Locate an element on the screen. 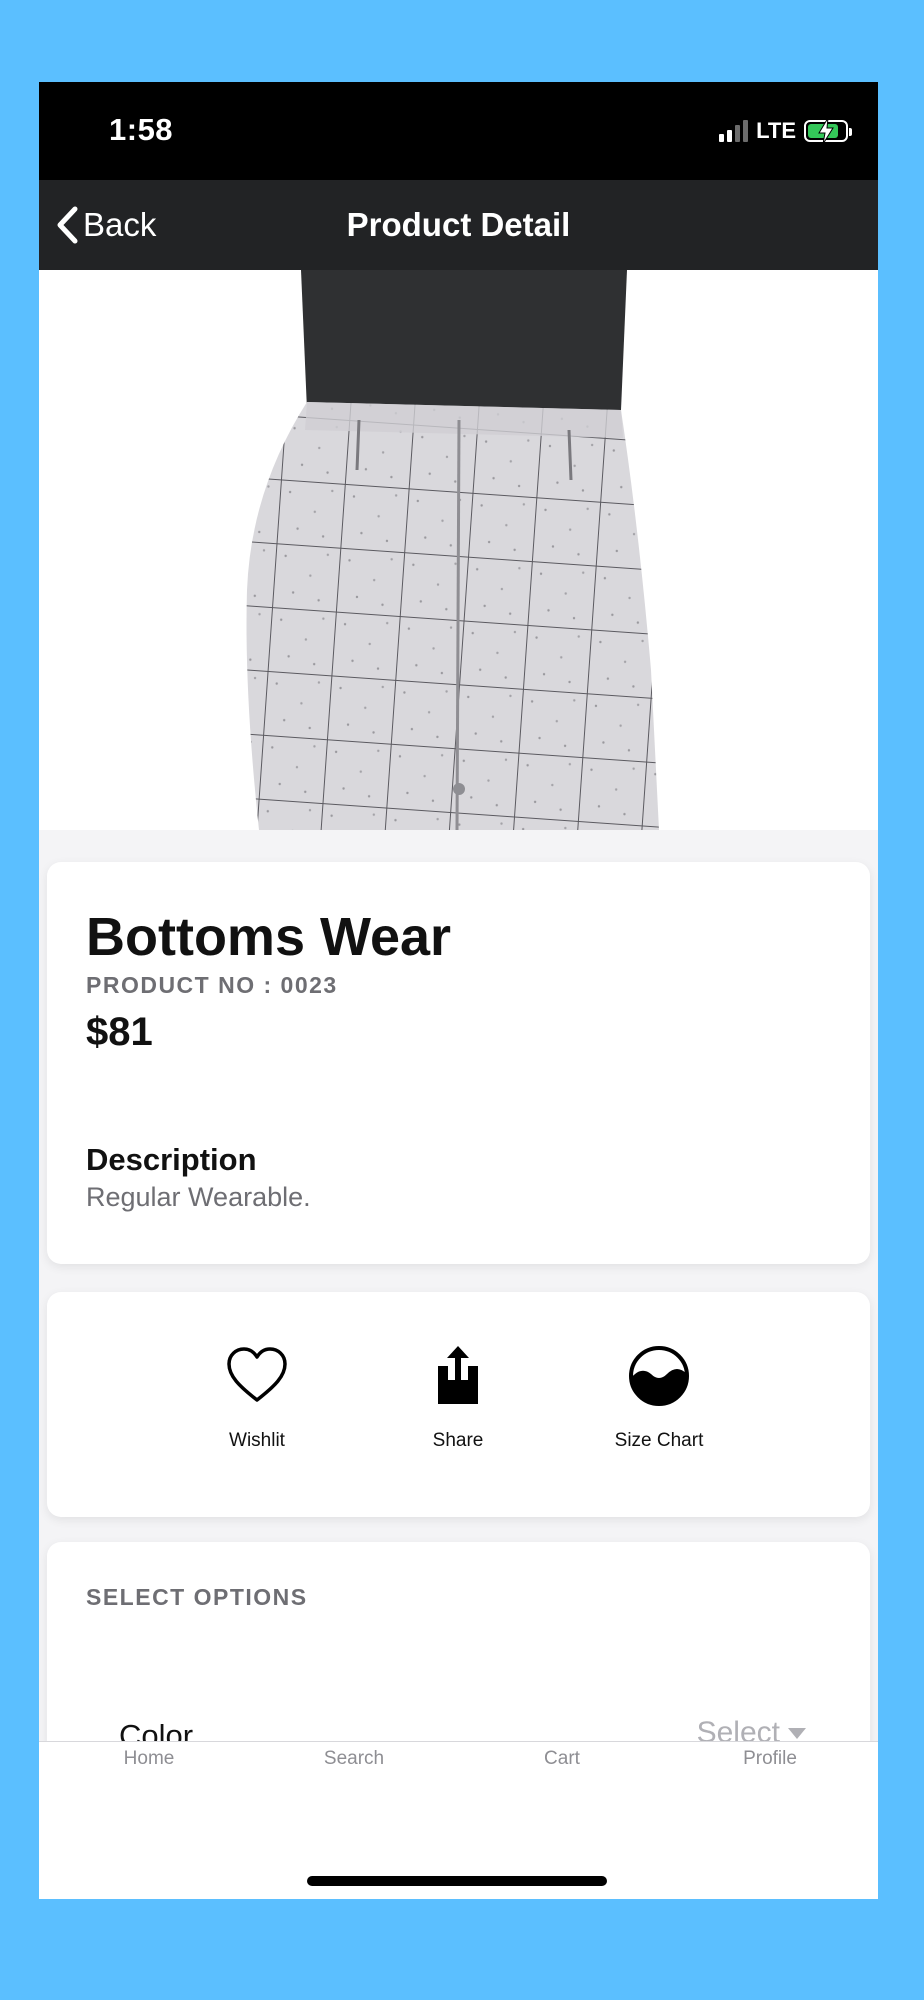 The width and height of the screenshot is (924, 2000). signal-icon is located at coordinates (734, 131).